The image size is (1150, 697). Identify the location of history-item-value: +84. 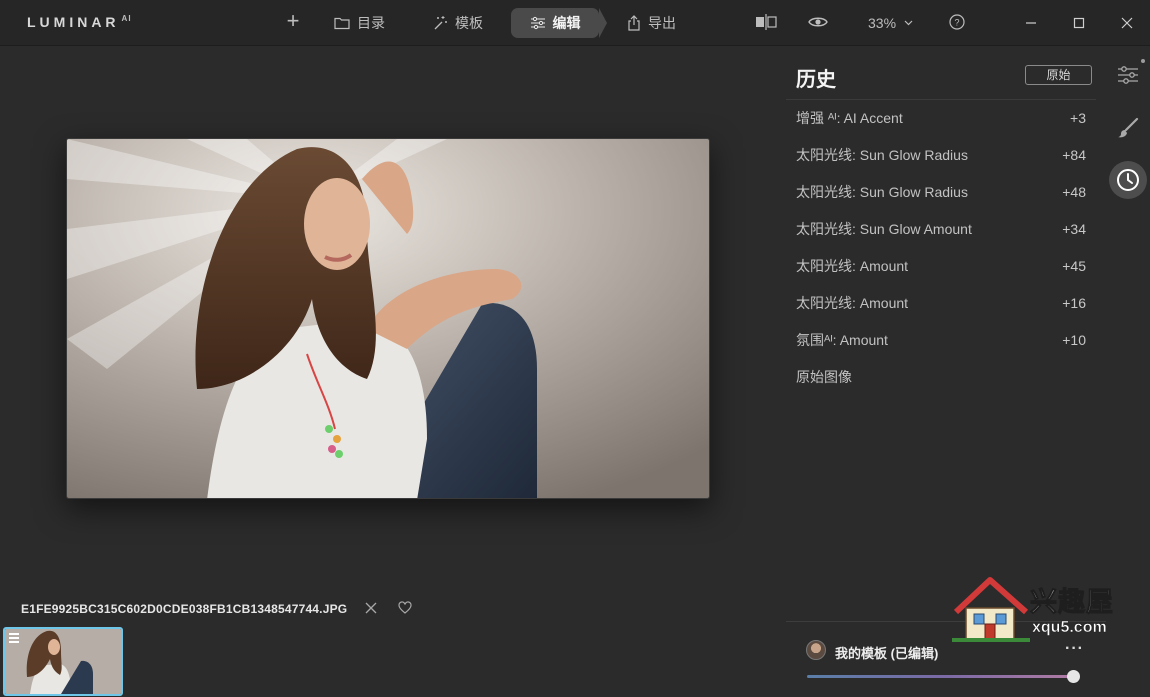
(1074, 154).